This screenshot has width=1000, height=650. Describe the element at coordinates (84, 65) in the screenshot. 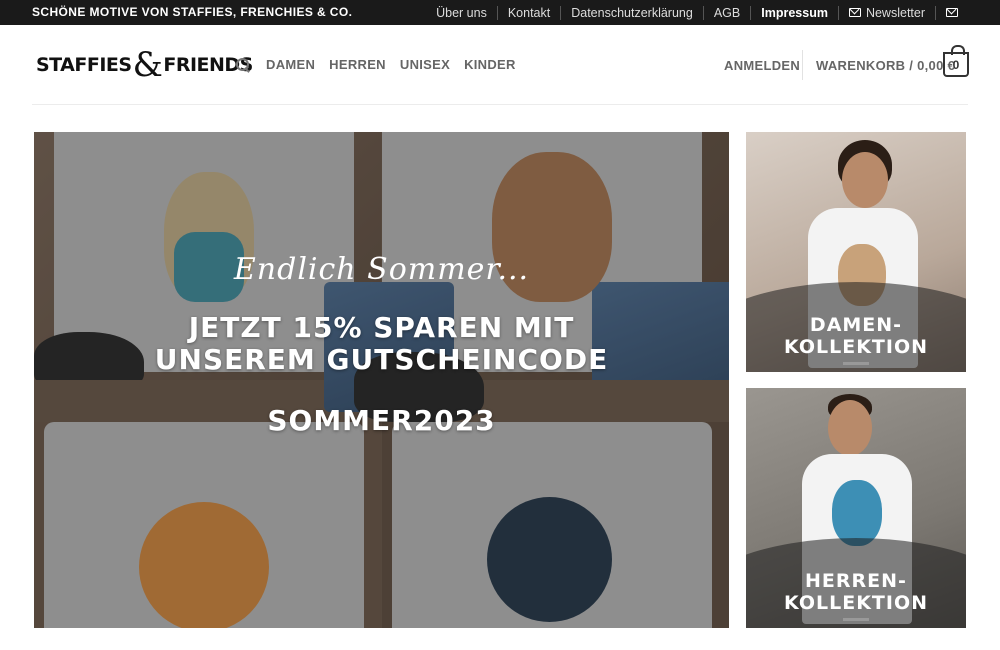

I see `logo-text-left: STAFFIES` at that location.